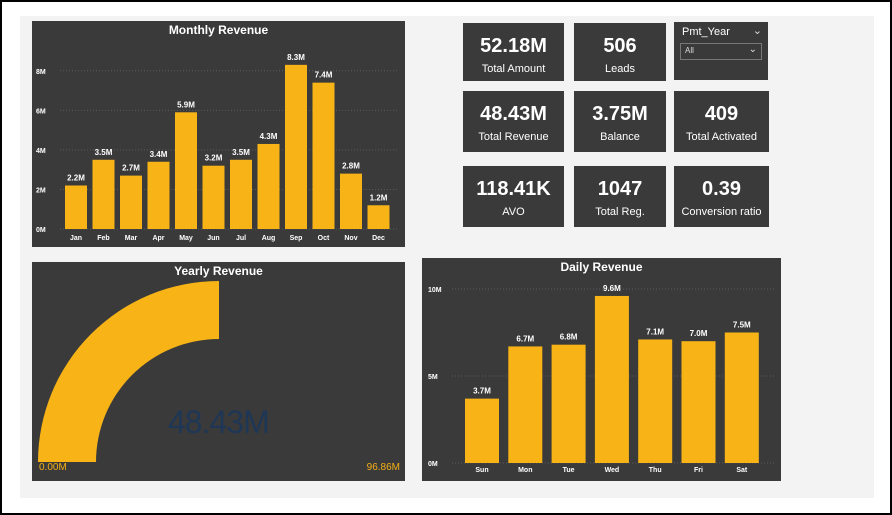  I want to click on x-tick-label: Nov, so click(350, 238).